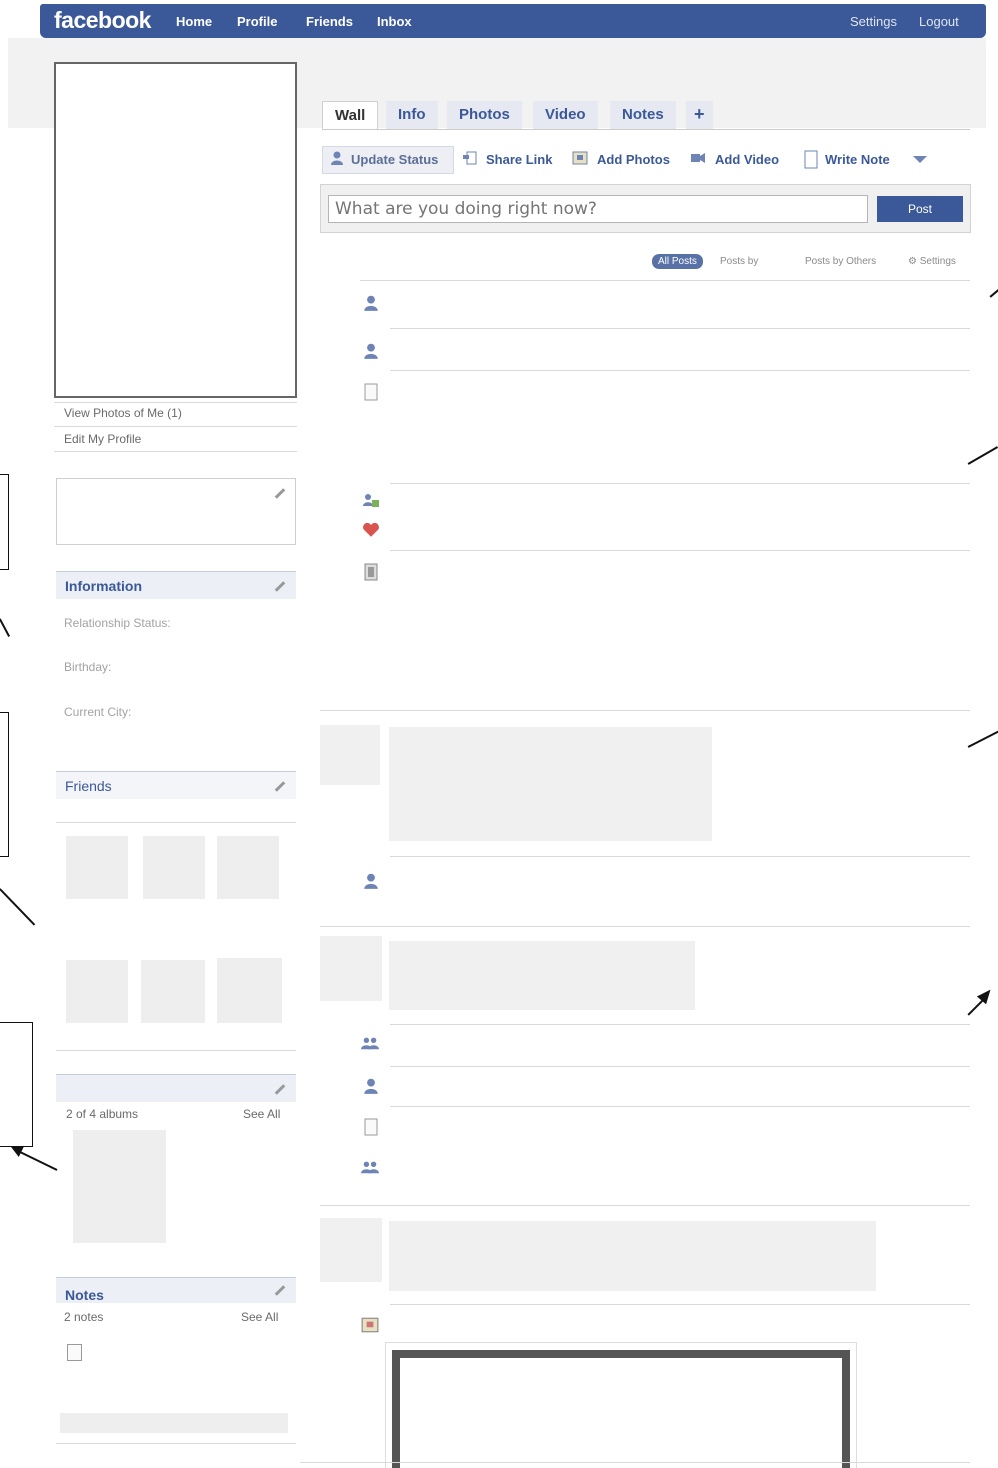 The height and width of the screenshot is (1468, 998). What do you see at coordinates (119, 1186) in the screenshot?
I see `album-thumbnail` at bounding box center [119, 1186].